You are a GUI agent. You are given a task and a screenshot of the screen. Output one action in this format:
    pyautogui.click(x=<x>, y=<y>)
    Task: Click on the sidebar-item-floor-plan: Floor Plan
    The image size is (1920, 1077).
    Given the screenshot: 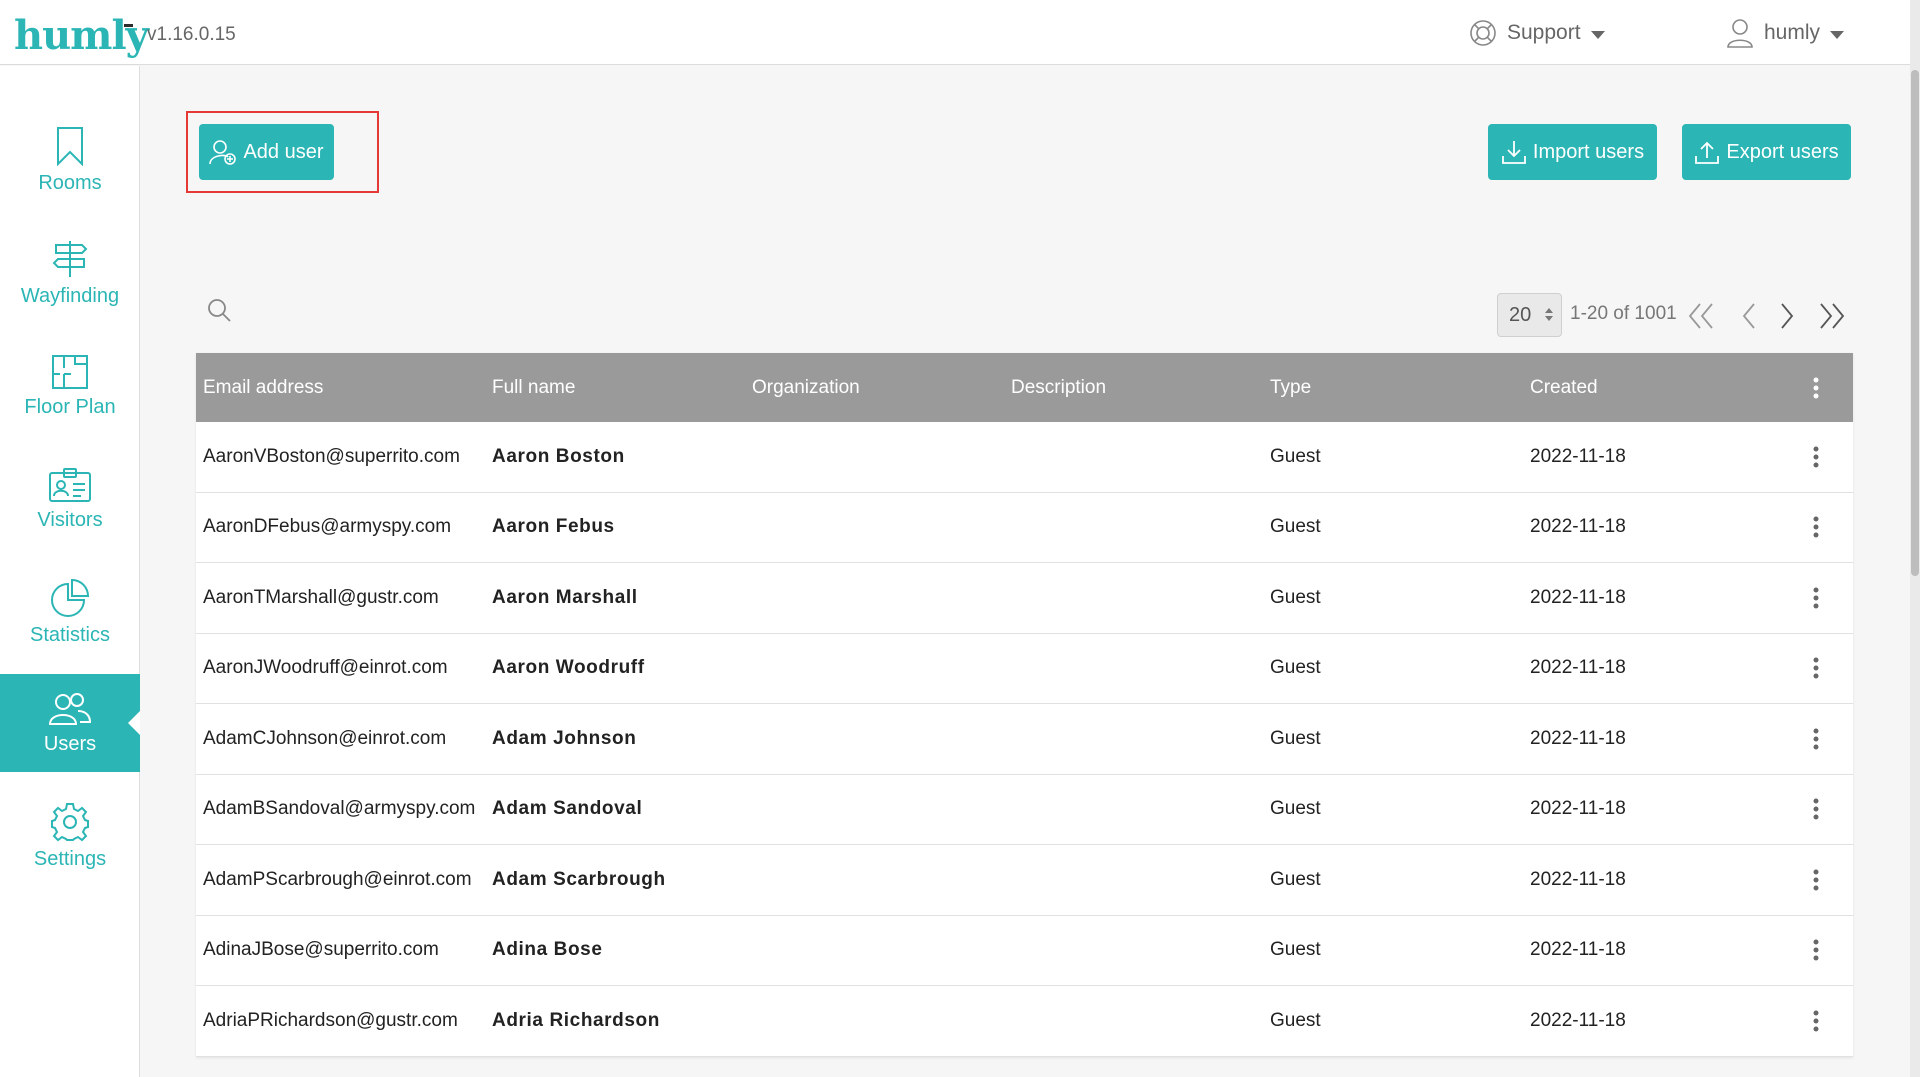 What is the action you would take?
    pyautogui.click(x=70, y=386)
    